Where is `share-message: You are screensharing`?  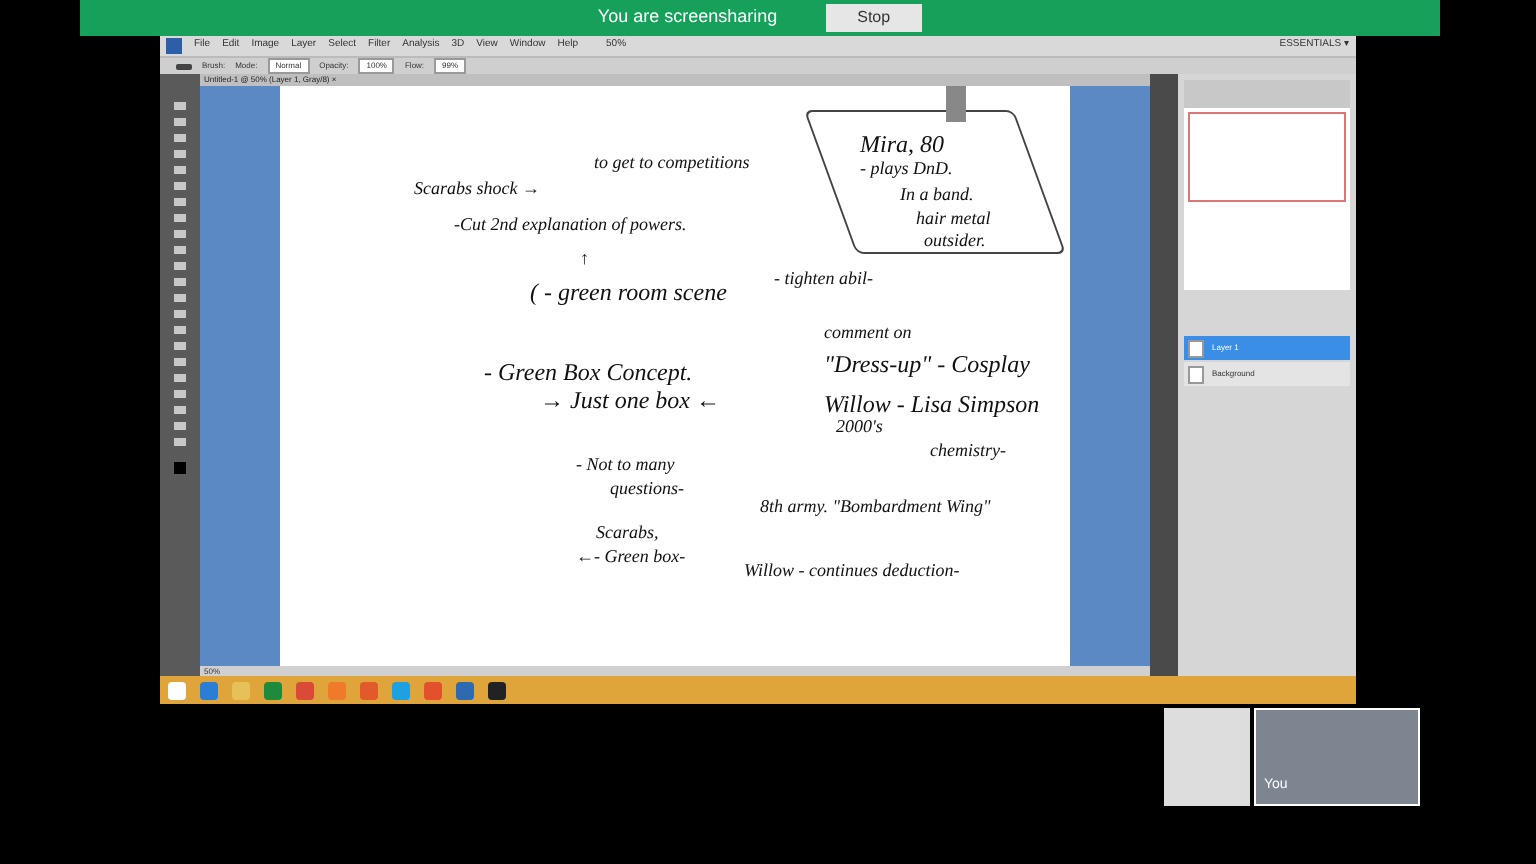
share-message: You are screensharing is located at coordinates (687, 17).